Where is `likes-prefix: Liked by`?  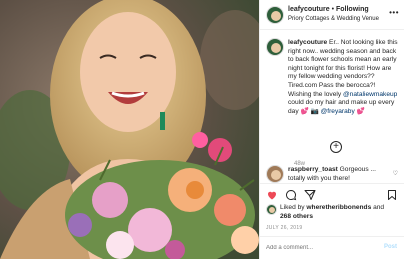
likes-prefix: Liked by is located at coordinates (293, 207).